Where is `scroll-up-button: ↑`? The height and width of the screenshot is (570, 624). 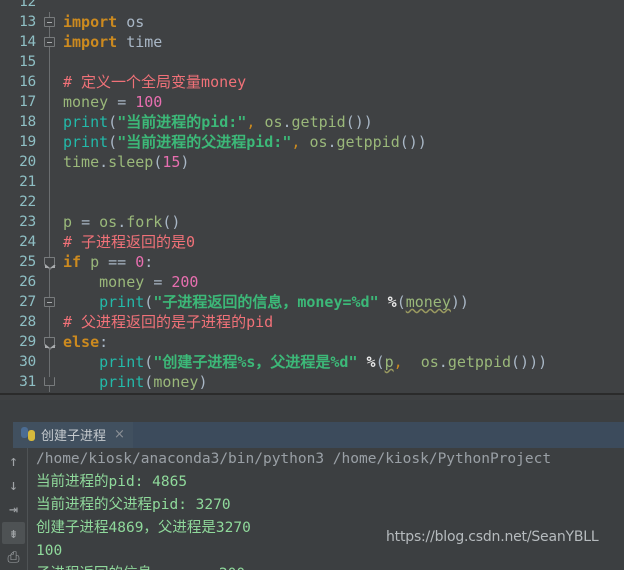
scroll-up-button: ↑ is located at coordinates (13, 461).